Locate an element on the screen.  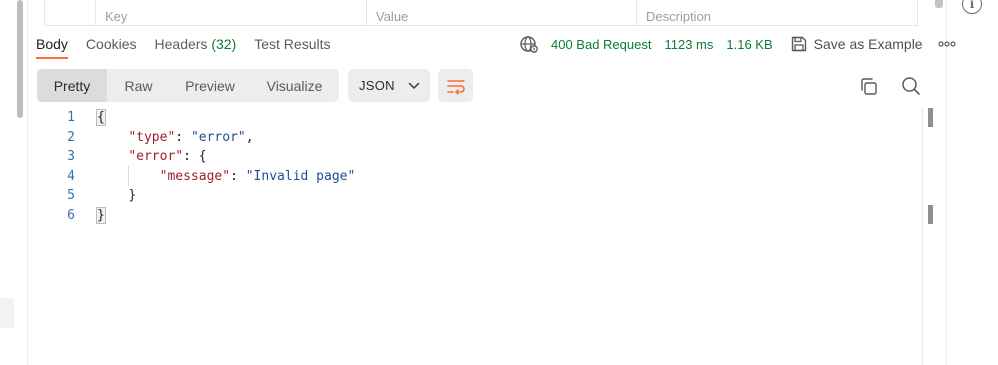
search-icon is located at coordinates (911, 86).